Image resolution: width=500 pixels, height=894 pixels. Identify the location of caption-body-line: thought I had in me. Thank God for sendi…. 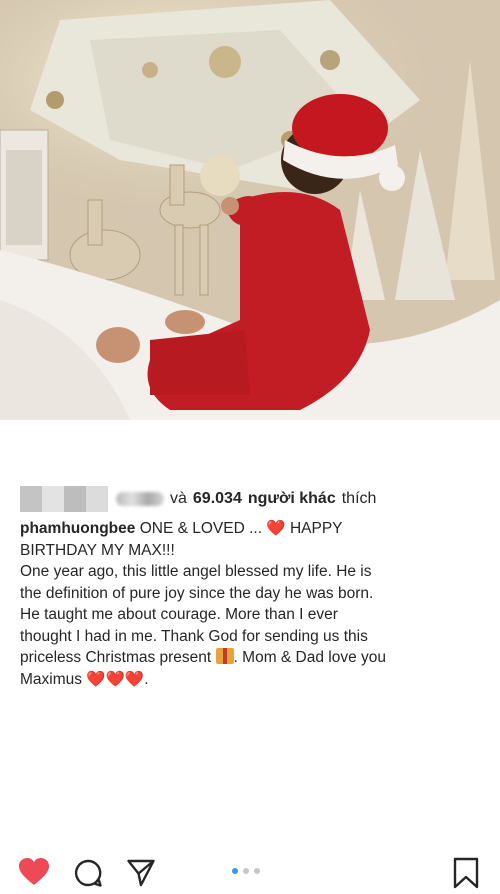
(194, 636).